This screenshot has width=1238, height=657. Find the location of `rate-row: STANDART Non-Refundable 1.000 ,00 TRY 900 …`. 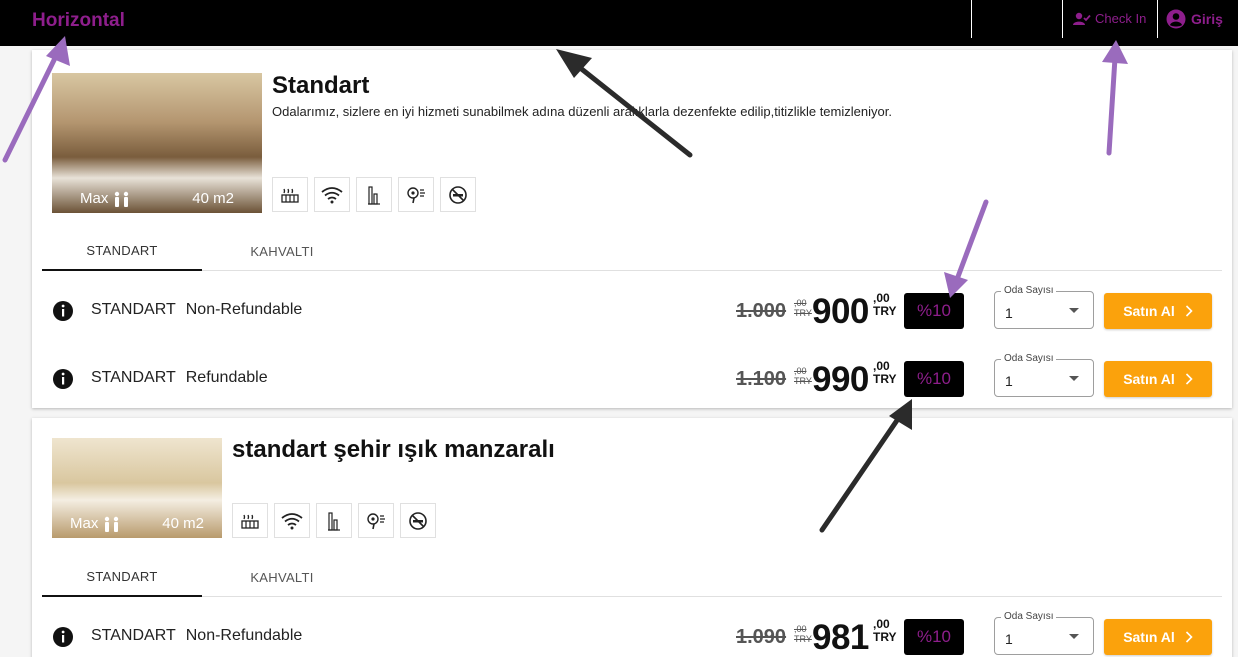

rate-row: STANDART Non-Refundable 1.000 ,00 TRY 900 … is located at coordinates (632, 310).